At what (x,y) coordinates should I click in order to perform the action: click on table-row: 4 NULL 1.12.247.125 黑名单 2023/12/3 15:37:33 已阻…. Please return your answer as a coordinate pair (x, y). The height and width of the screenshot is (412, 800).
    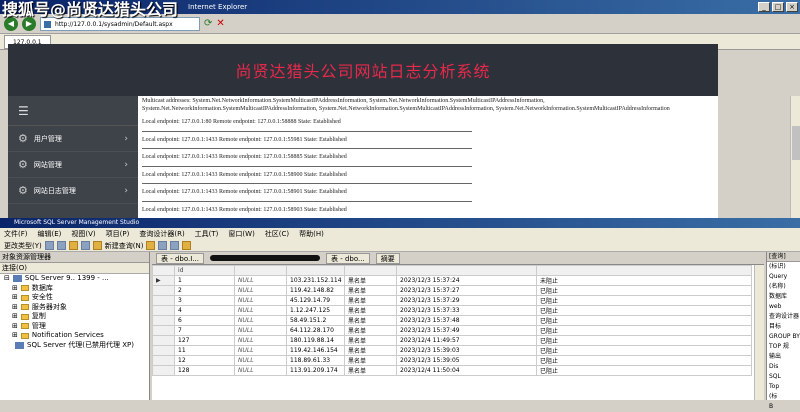
    Looking at the image, I should click on (452, 310).